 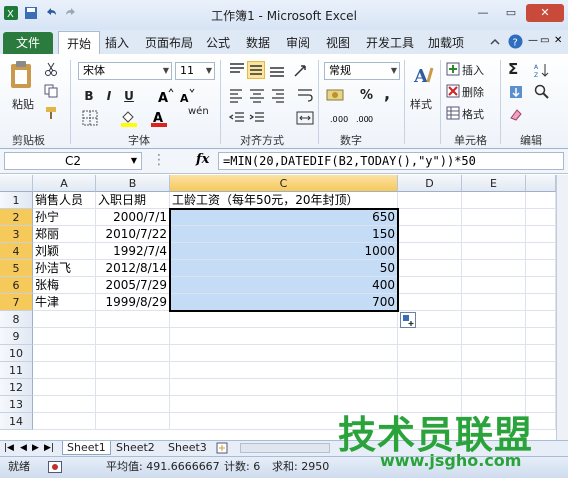 I want to click on increase-decimal-icon: .0 00, so click(x=340, y=118).